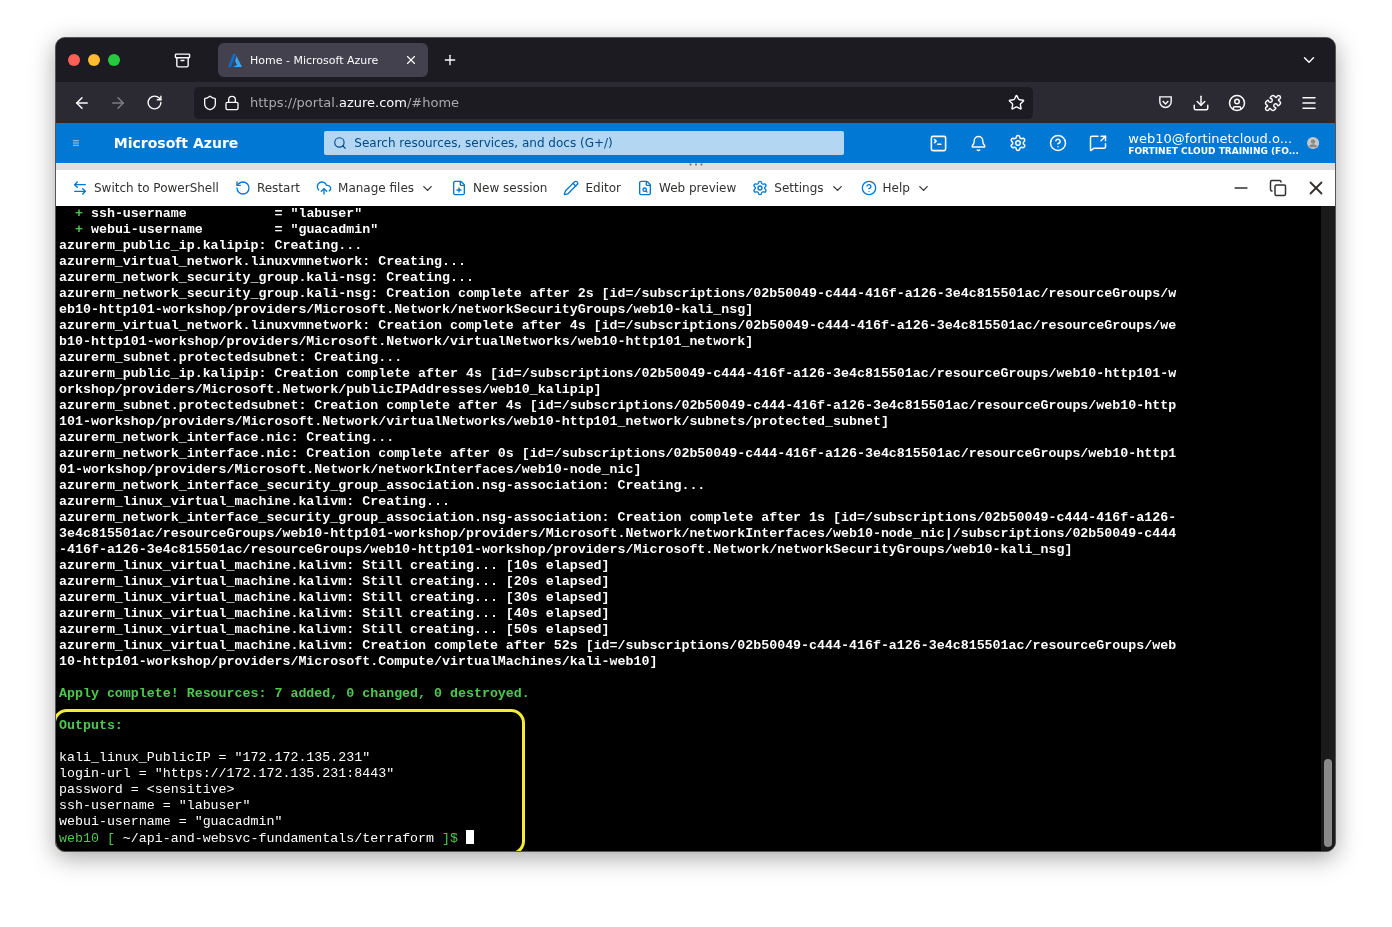  What do you see at coordinates (584, 143) in the screenshot?
I see `search-field: Search resources, services, and docs (G+/)` at bounding box center [584, 143].